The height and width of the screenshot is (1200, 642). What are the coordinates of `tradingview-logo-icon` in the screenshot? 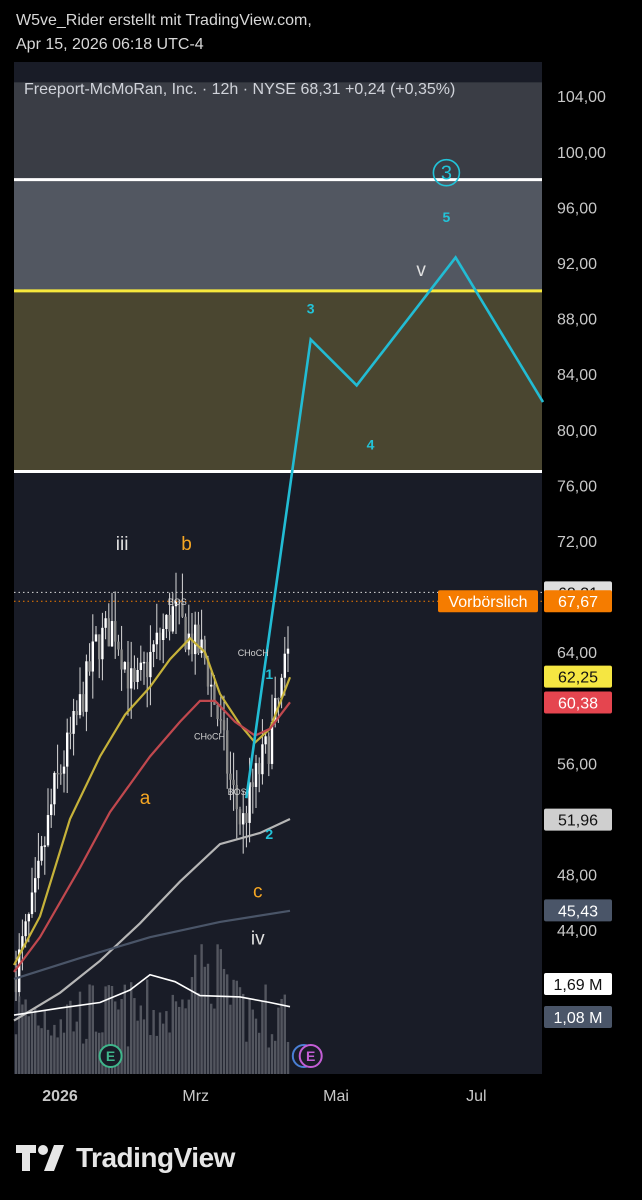 It's located at (40, 1158).